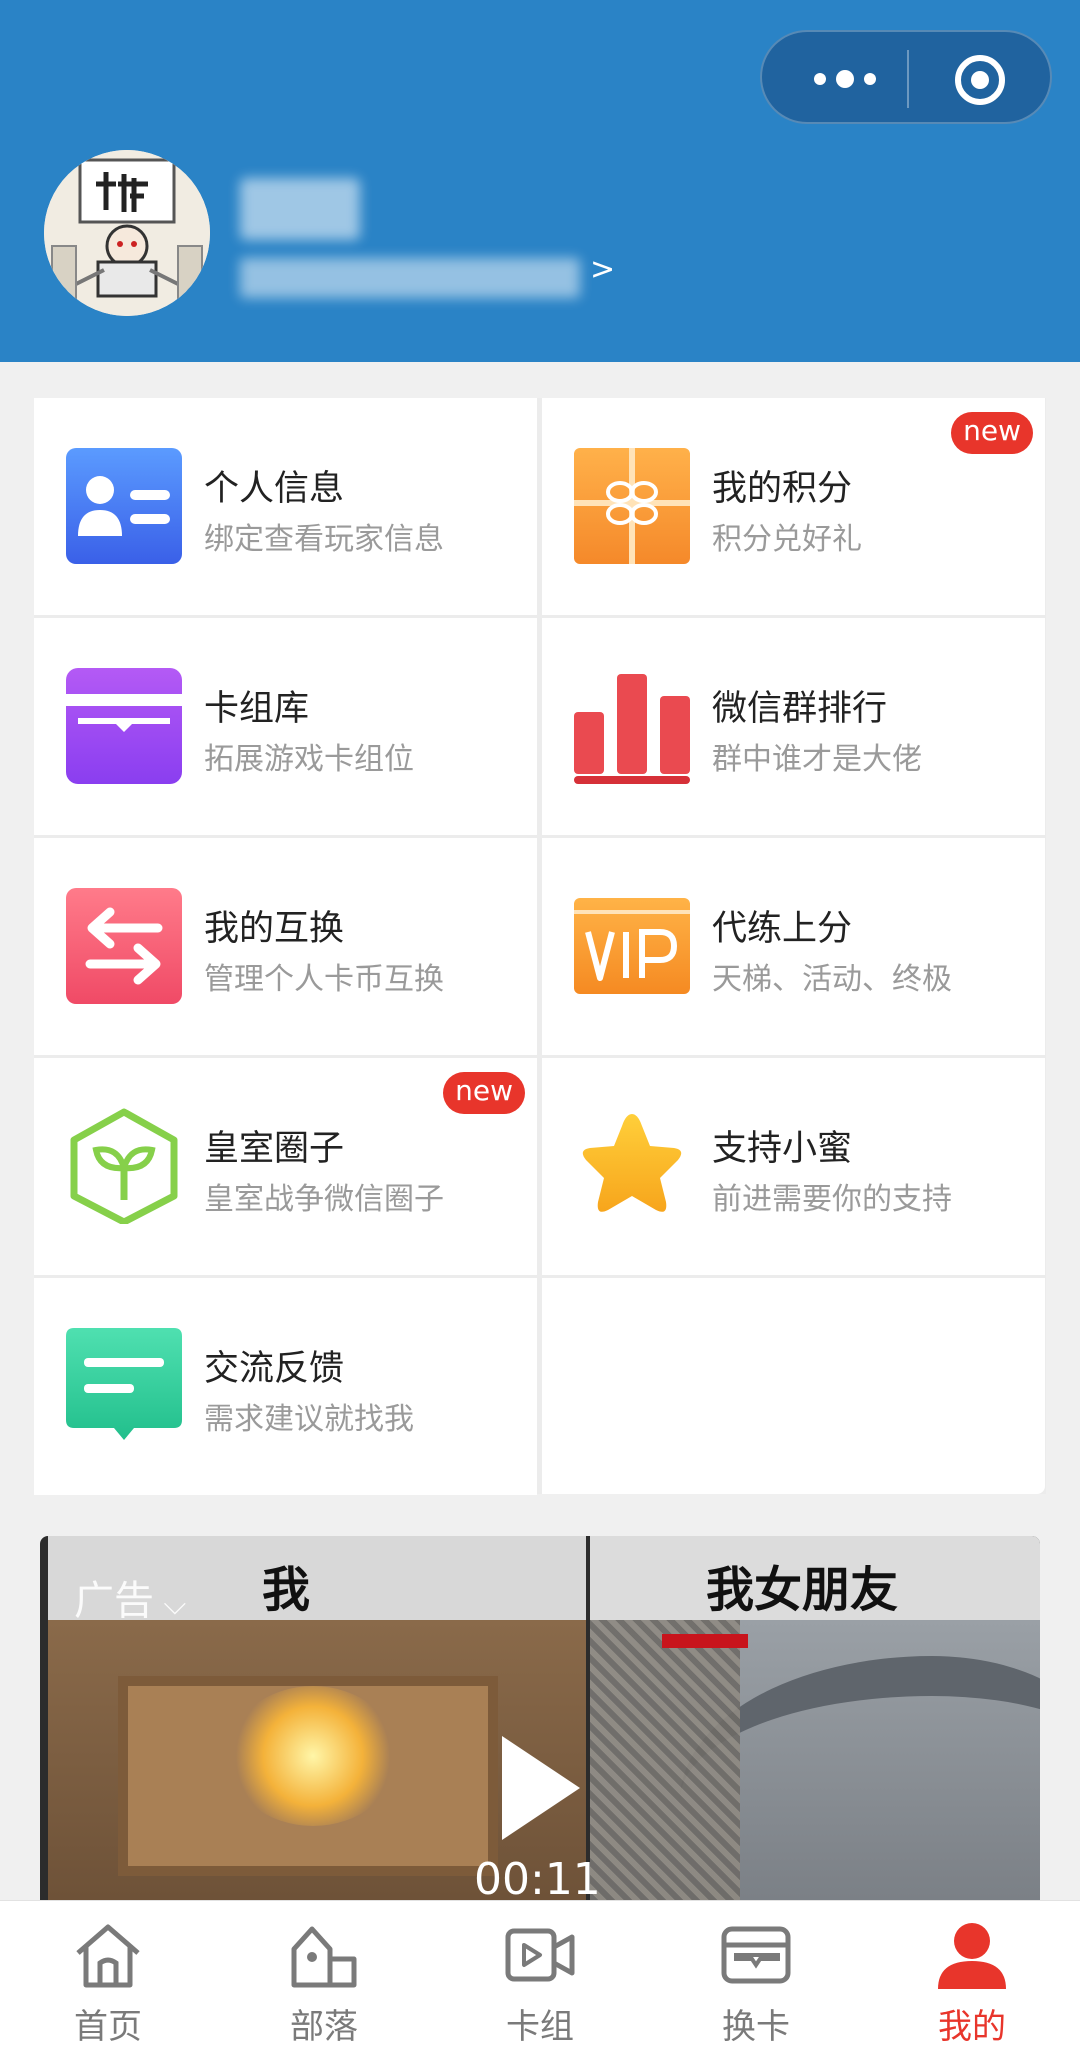 Image resolution: width=1080 pixels, height=2056 pixels. I want to click on tab-deck: 卡组, so click(540, 1978).